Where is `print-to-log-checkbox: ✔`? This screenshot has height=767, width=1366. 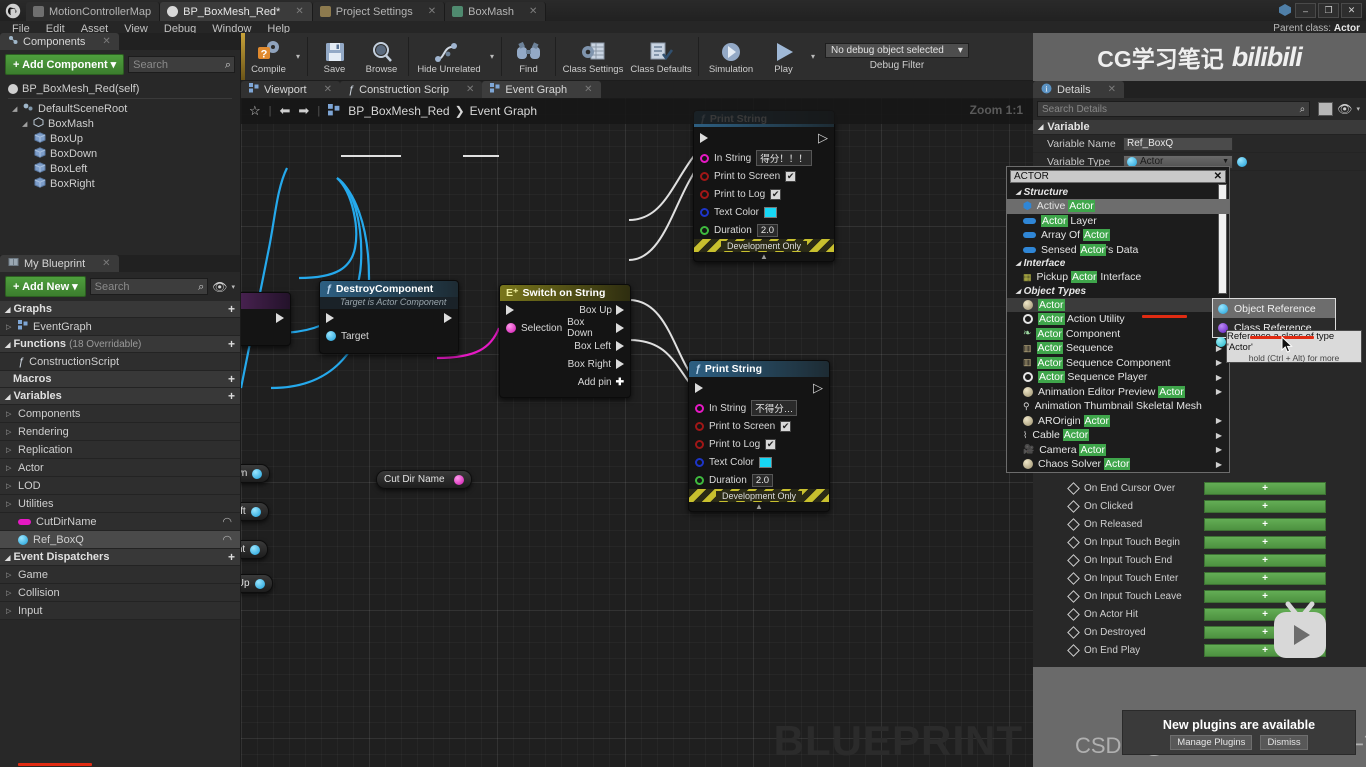 print-to-log-checkbox: ✔ is located at coordinates (771, 444).